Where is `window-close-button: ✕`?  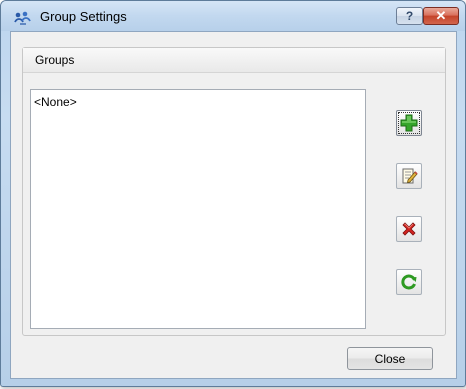
window-close-button: ✕ is located at coordinates (441, 16).